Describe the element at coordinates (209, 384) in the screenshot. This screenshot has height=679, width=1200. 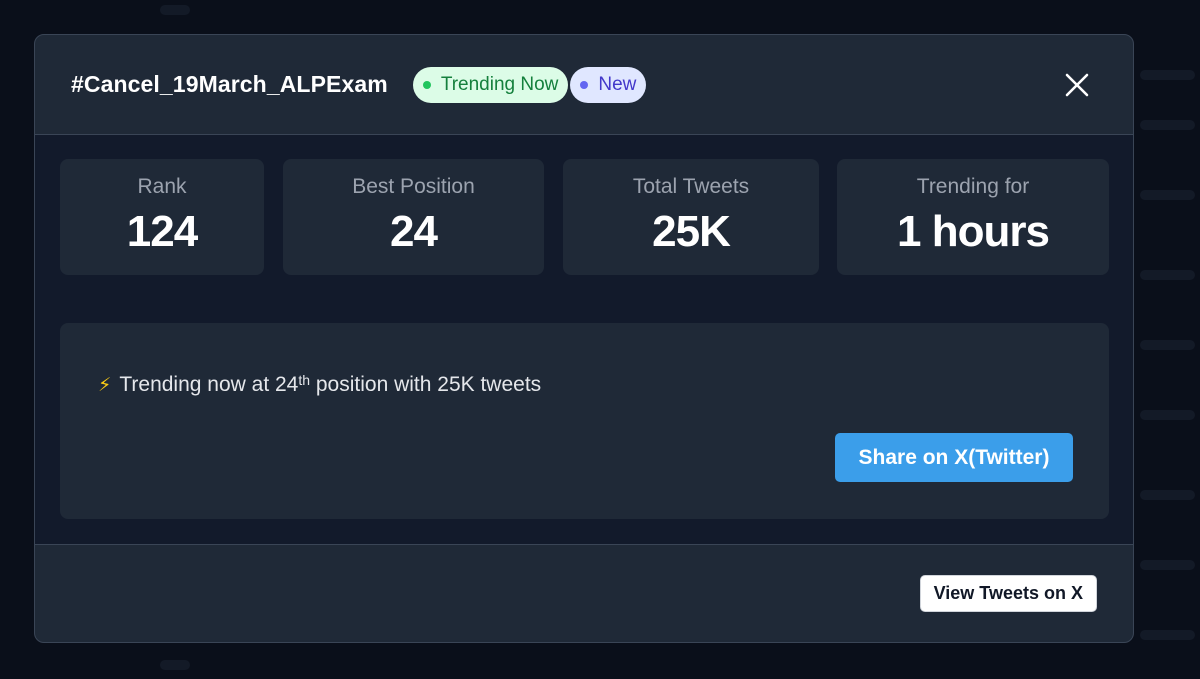
I see `summary-prefix: Trending now at 24` at that location.